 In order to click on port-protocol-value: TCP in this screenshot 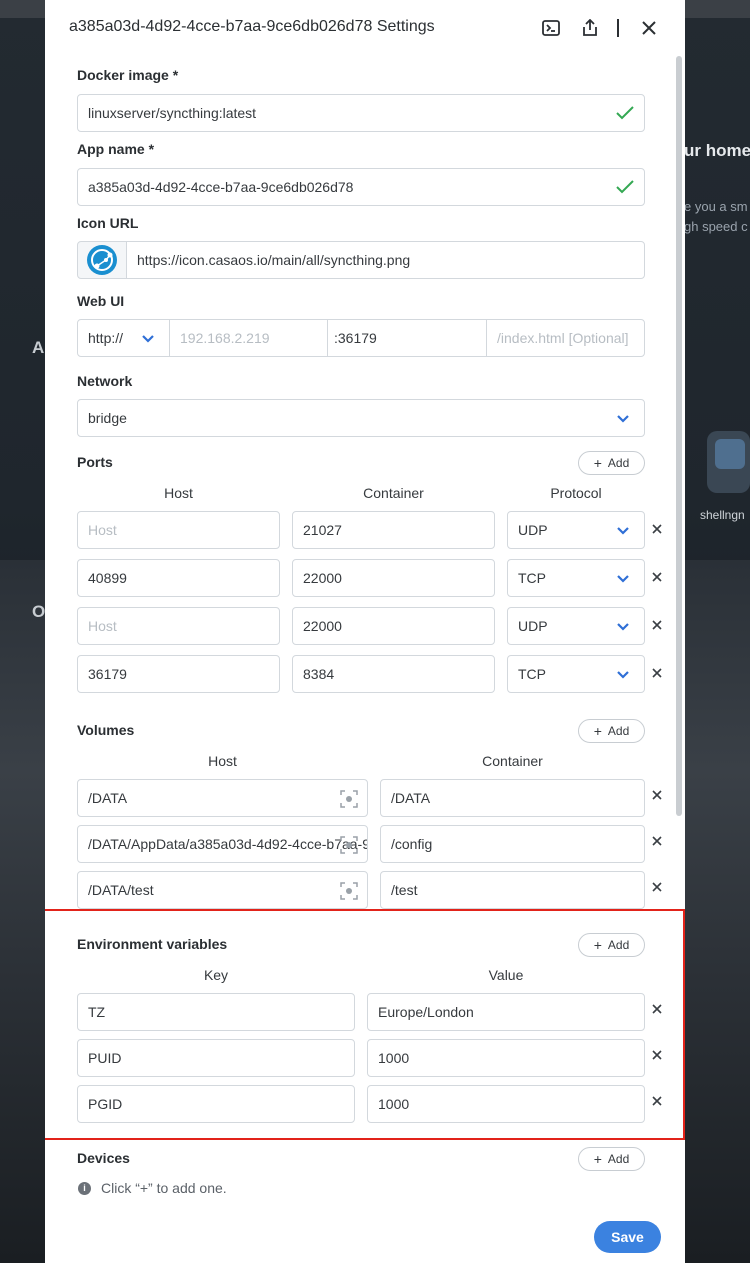, I will do `click(532, 674)`.